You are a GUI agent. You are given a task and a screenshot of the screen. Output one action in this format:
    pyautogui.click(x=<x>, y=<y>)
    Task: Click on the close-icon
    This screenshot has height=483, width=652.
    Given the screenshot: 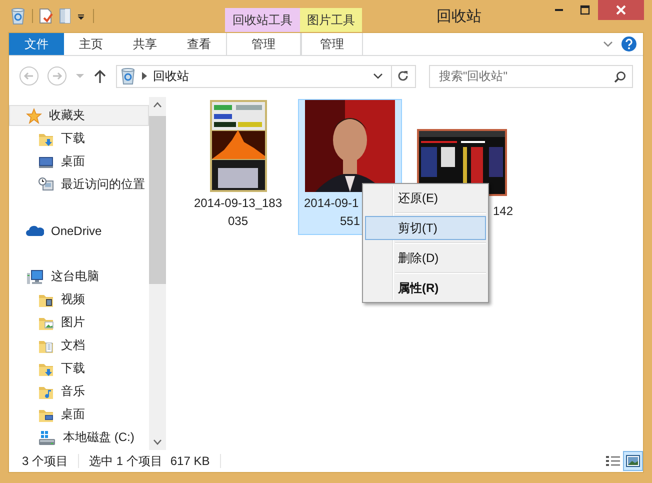 What is the action you would take?
    pyautogui.click(x=621, y=10)
    